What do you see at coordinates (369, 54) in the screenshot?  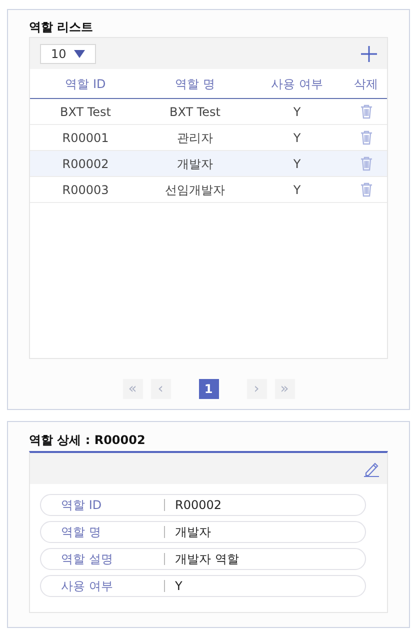 I see `add-icon` at bounding box center [369, 54].